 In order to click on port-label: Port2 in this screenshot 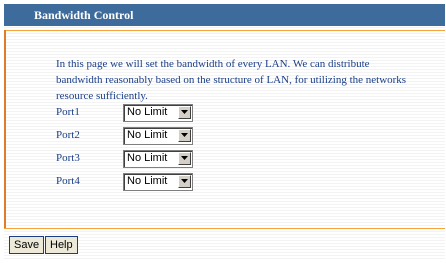, I will do `click(68, 135)`.